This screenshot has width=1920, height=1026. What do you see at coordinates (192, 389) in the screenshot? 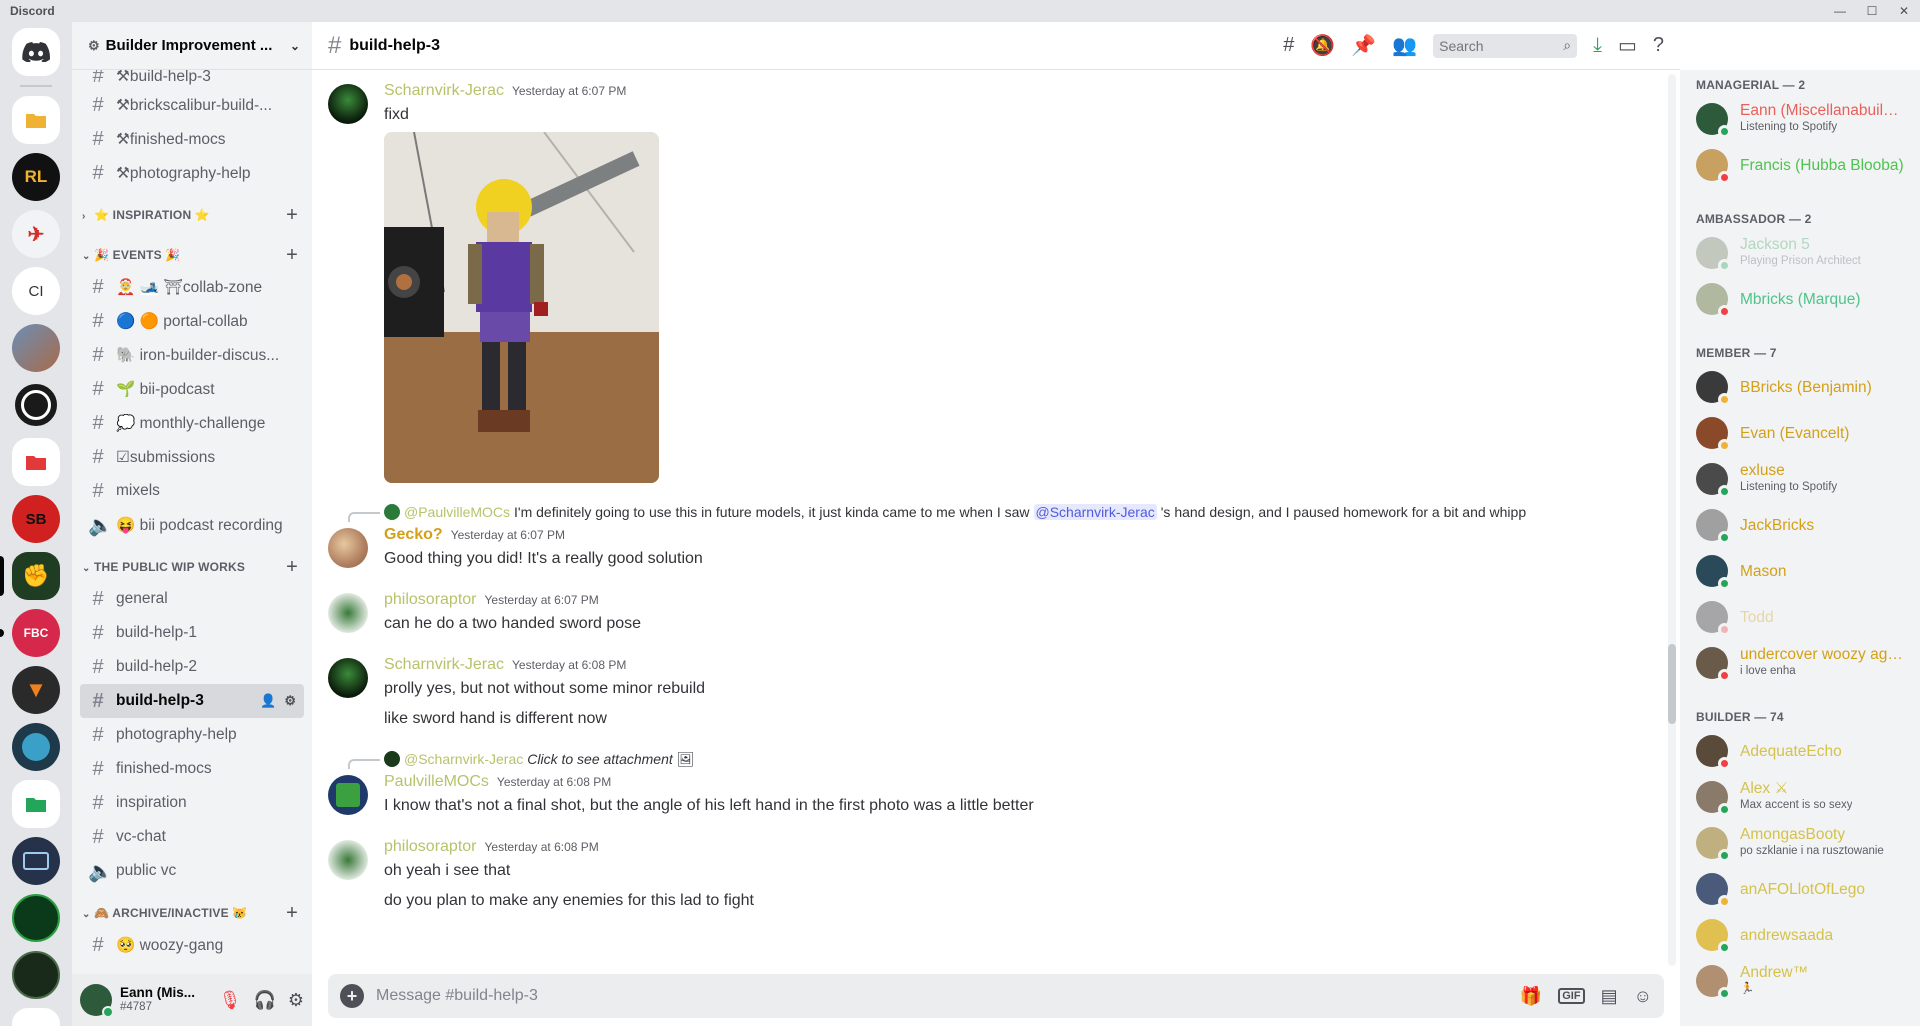
I see `channel-bii-podcast: # 🌱 bii-podcast` at bounding box center [192, 389].